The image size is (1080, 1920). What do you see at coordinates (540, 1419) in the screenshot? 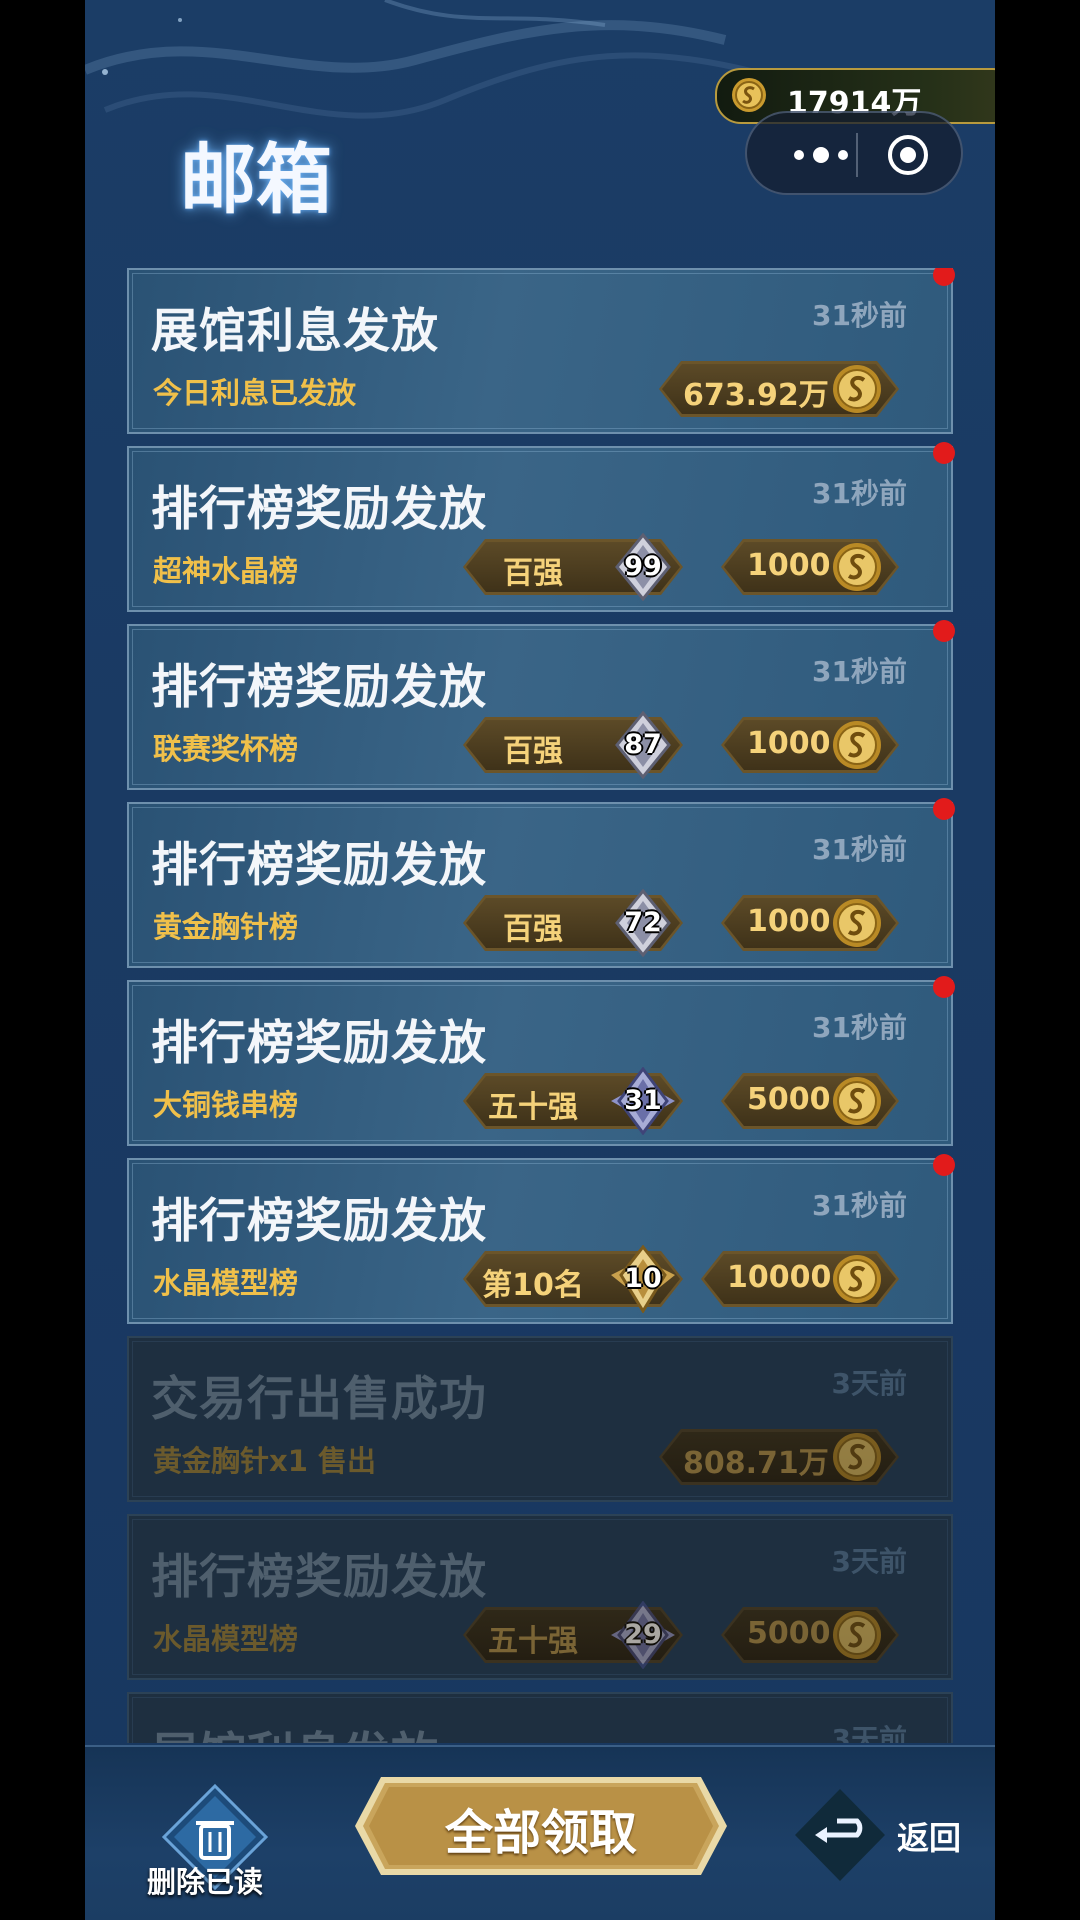
I see `mail-item: 交易行出售成功 3天前 黄金胸针x1 售出 808.71万` at bounding box center [540, 1419].